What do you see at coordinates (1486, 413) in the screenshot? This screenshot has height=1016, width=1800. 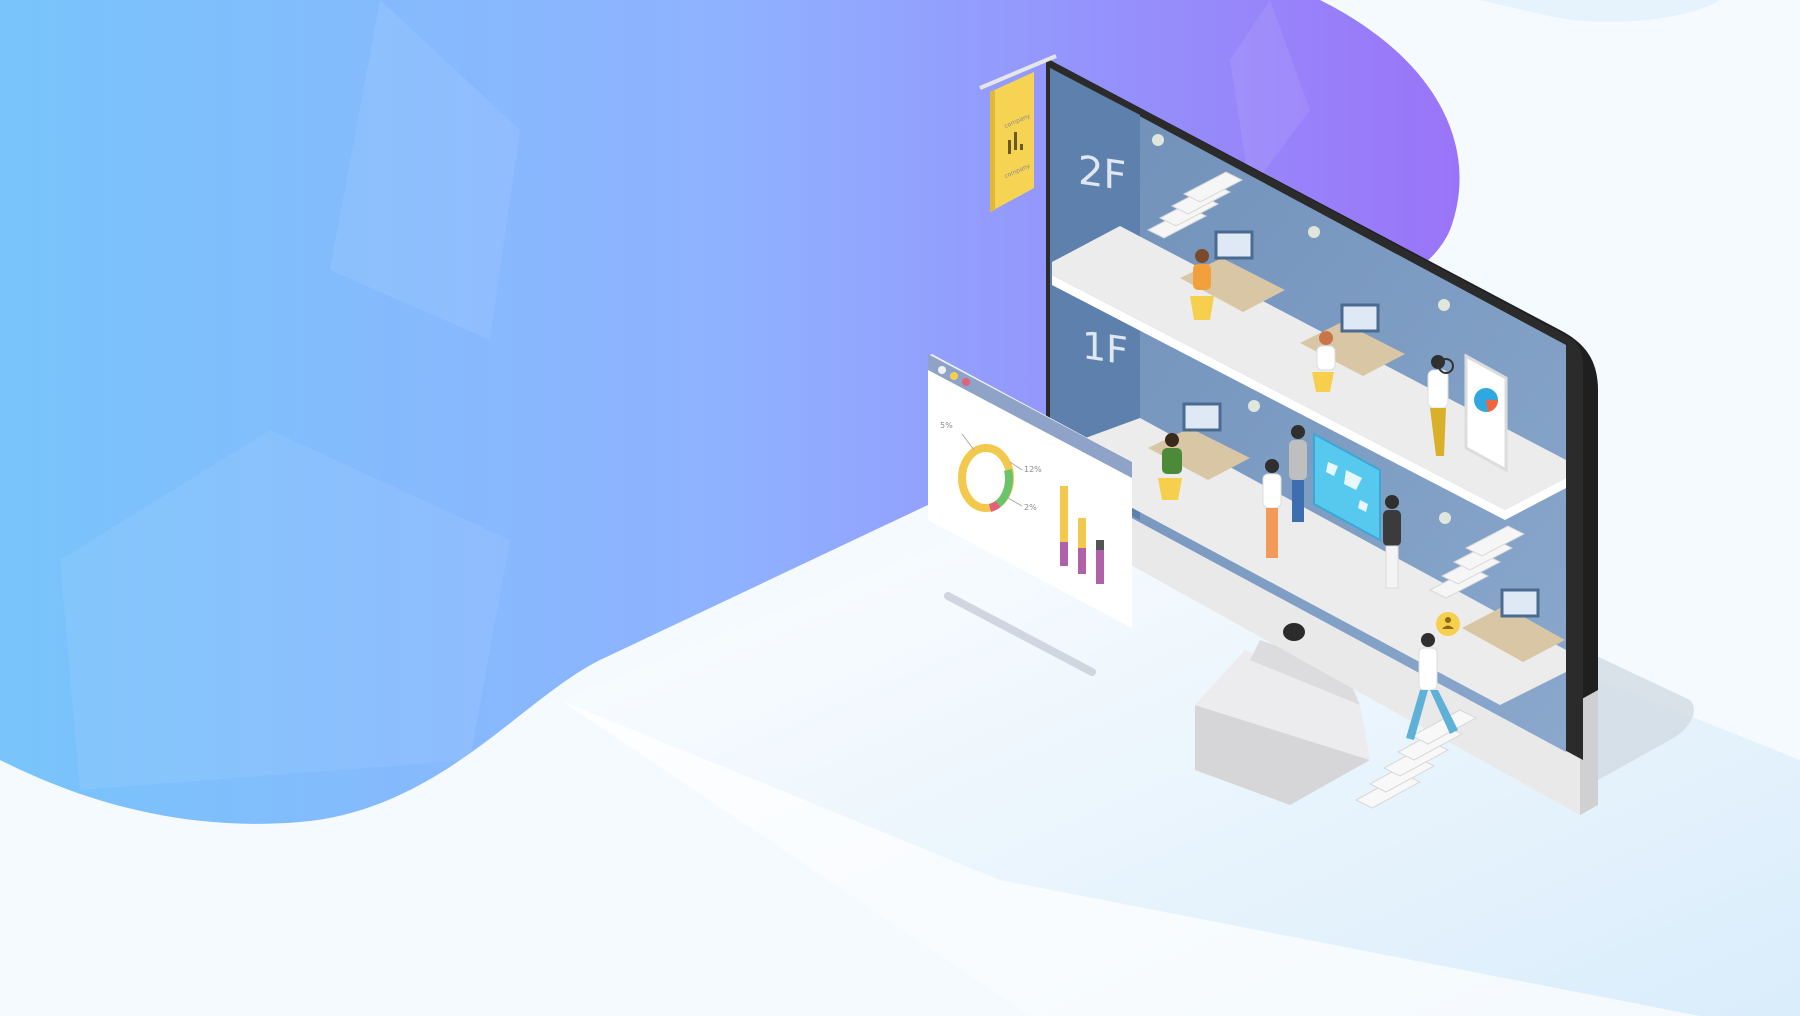 I see `phone-pie-icon` at bounding box center [1486, 413].